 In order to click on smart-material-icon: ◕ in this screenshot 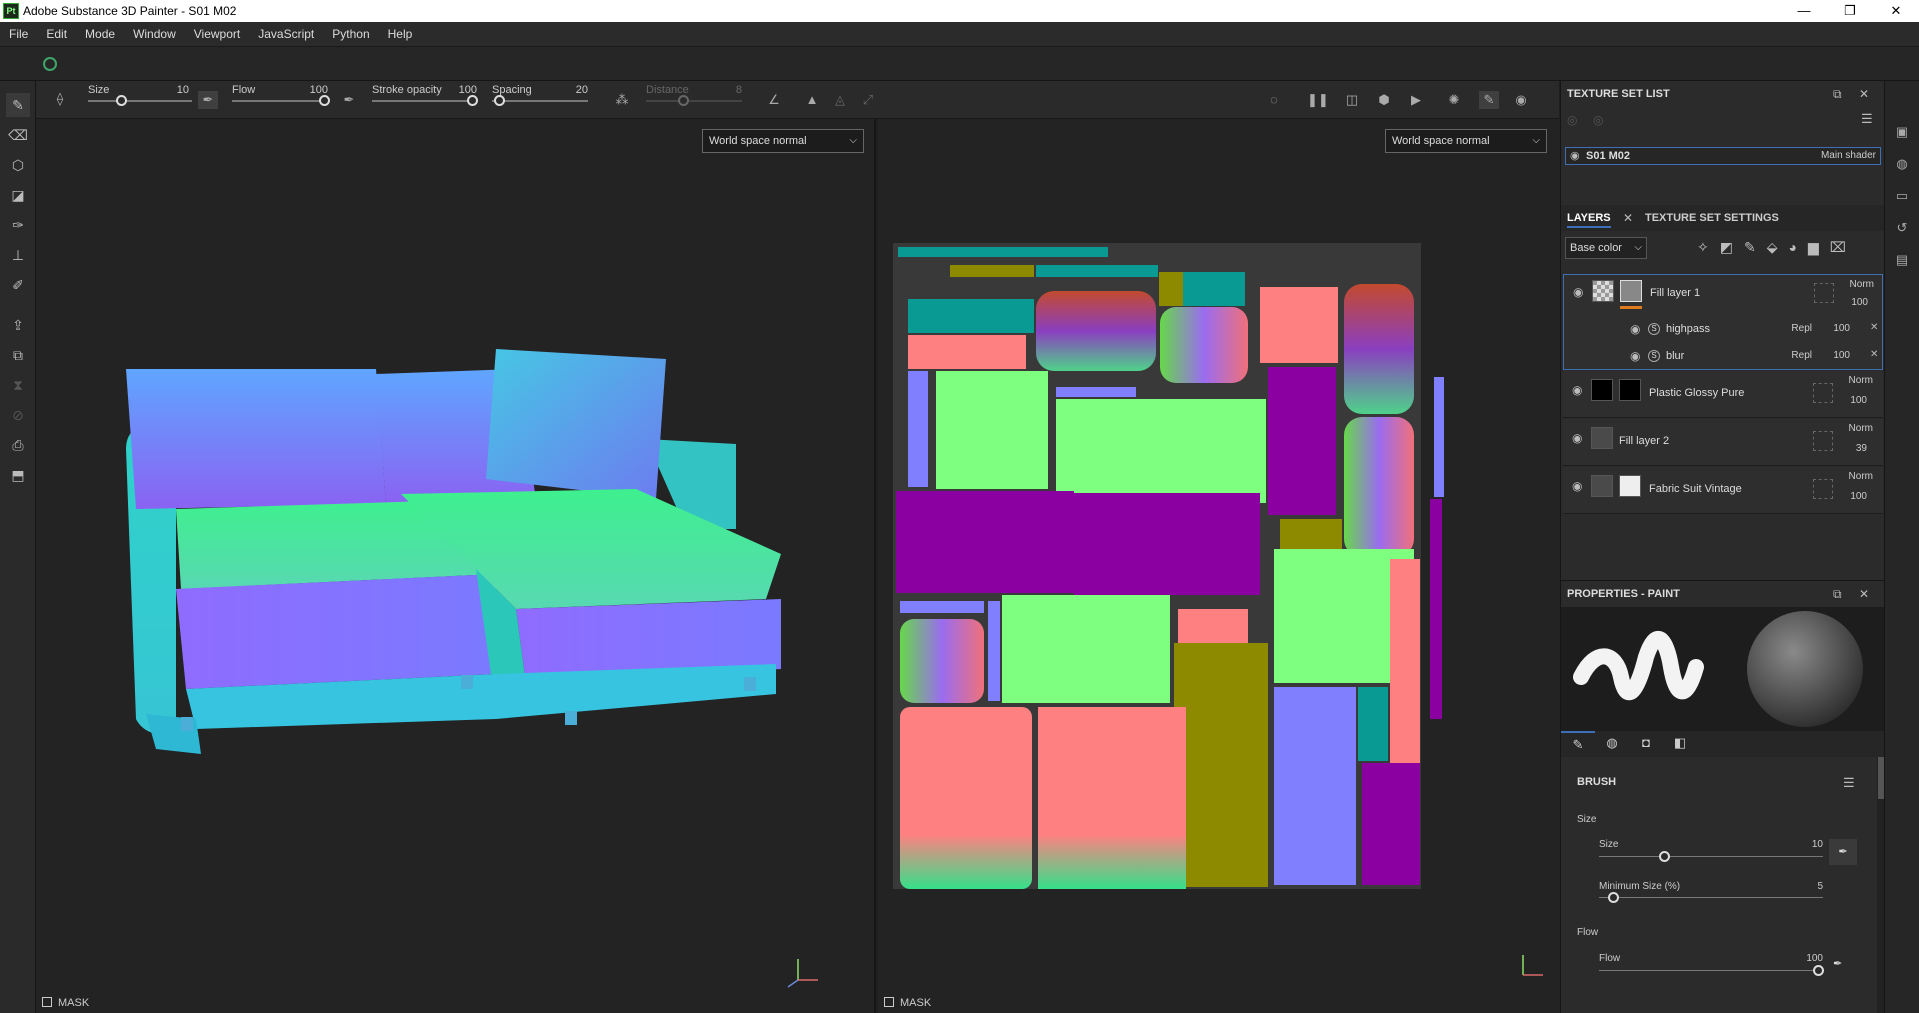, I will do `click(1797, 247)`.